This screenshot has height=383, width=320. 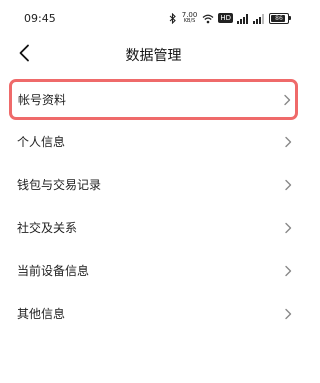 I want to click on hd-badge: HD, so click(x=225, y=18).